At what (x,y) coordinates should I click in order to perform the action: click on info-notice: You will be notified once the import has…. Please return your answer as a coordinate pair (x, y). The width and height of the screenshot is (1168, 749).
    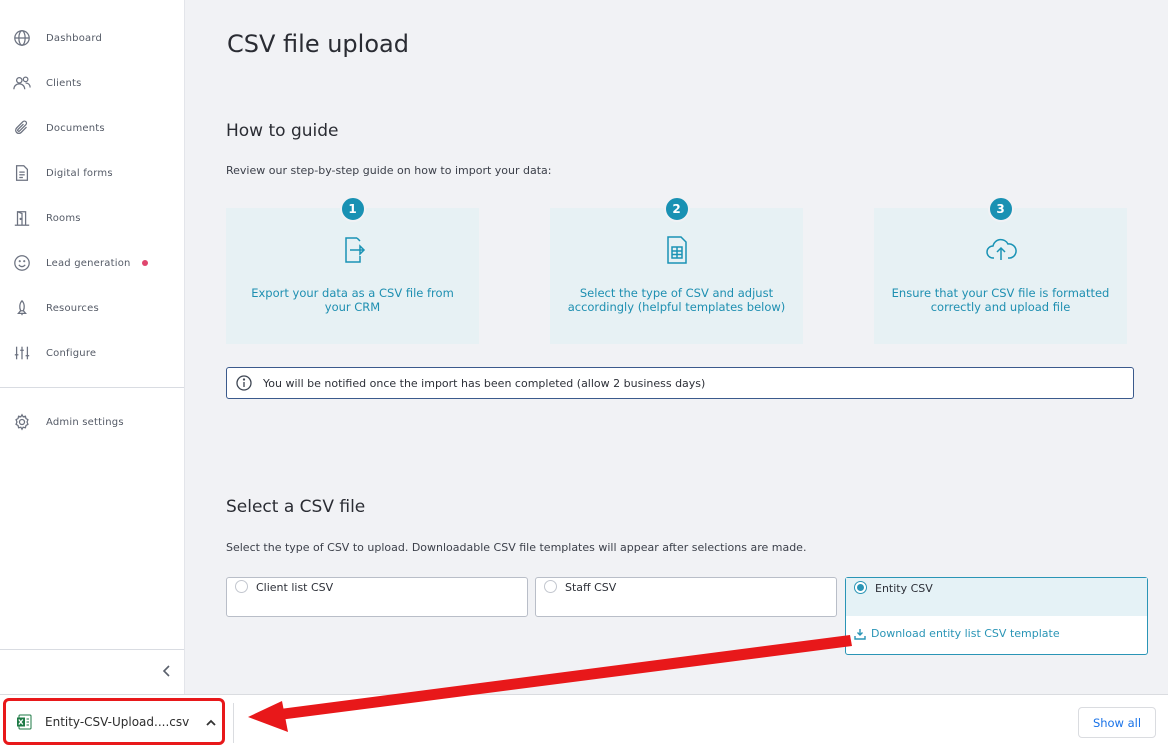
    Looking at the image, I should click on (680, 383).